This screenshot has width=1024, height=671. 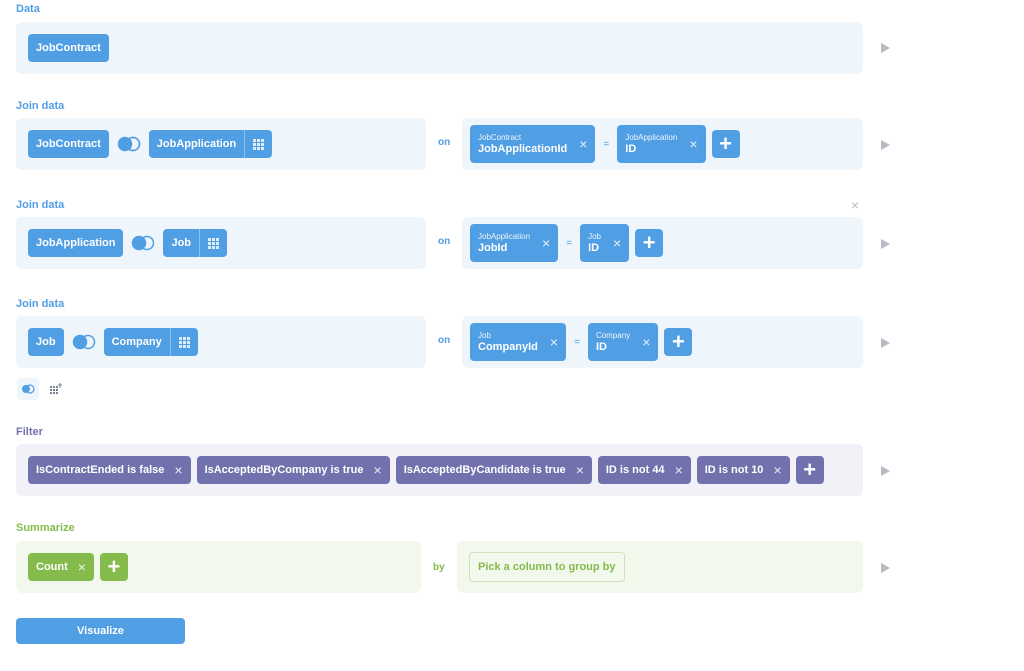 I want to click on join-tables-box: Job Company, so click(x=221, y=342).